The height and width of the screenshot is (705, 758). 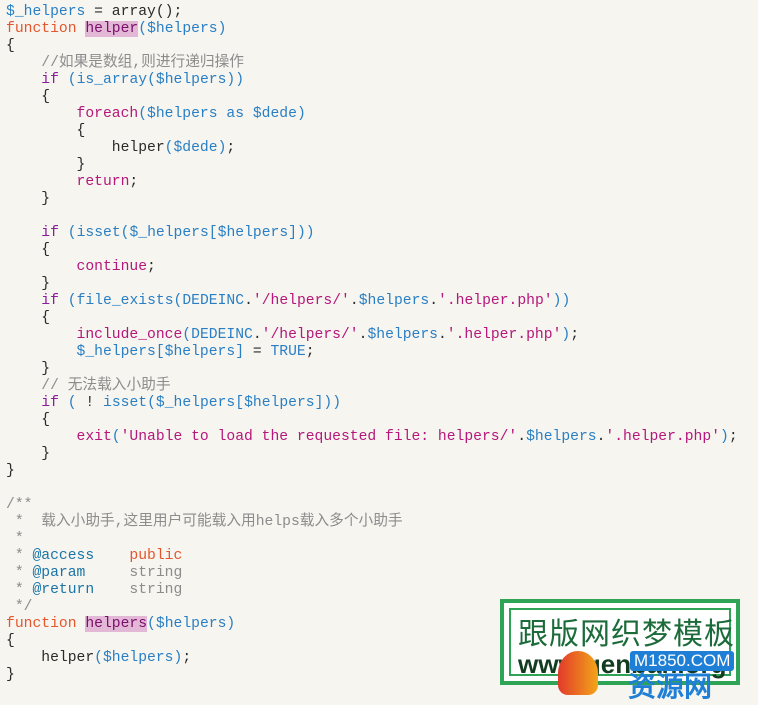 What do you see at coordinates (41, 624) in the screenshot?
I see `code-token: function` at bounding box center [41, 624].